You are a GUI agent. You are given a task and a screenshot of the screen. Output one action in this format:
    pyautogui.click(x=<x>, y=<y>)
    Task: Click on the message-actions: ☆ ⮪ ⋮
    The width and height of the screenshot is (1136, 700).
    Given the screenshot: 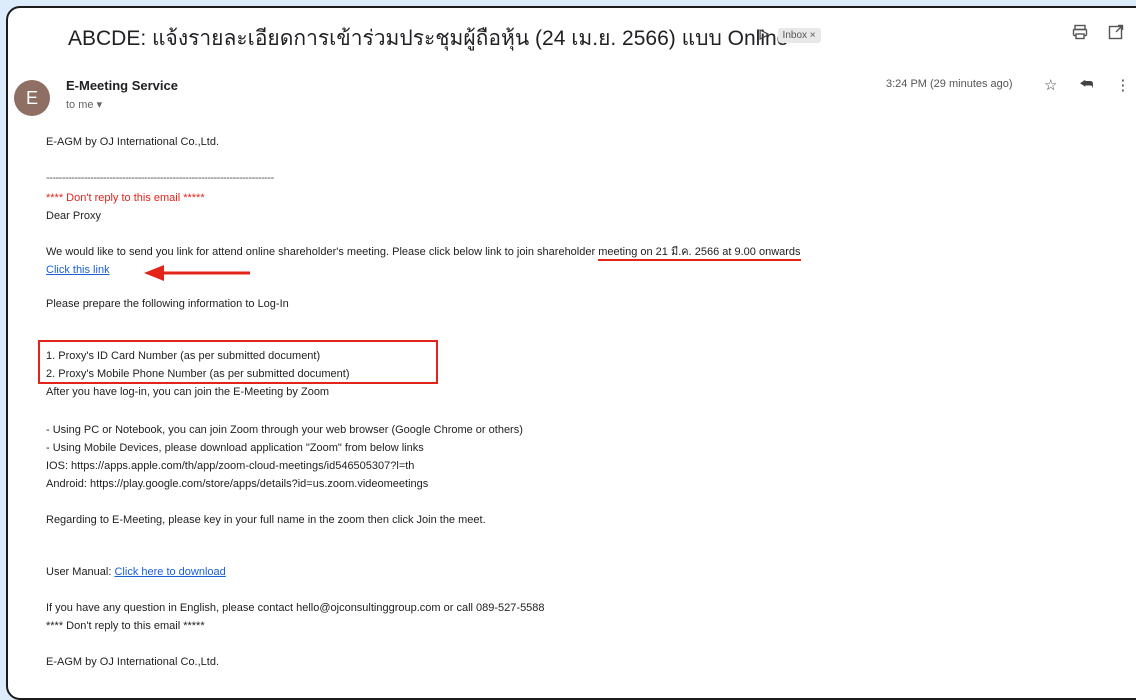 What is the action you would take?
    pyautogui.click(x=1087, y=85)
    